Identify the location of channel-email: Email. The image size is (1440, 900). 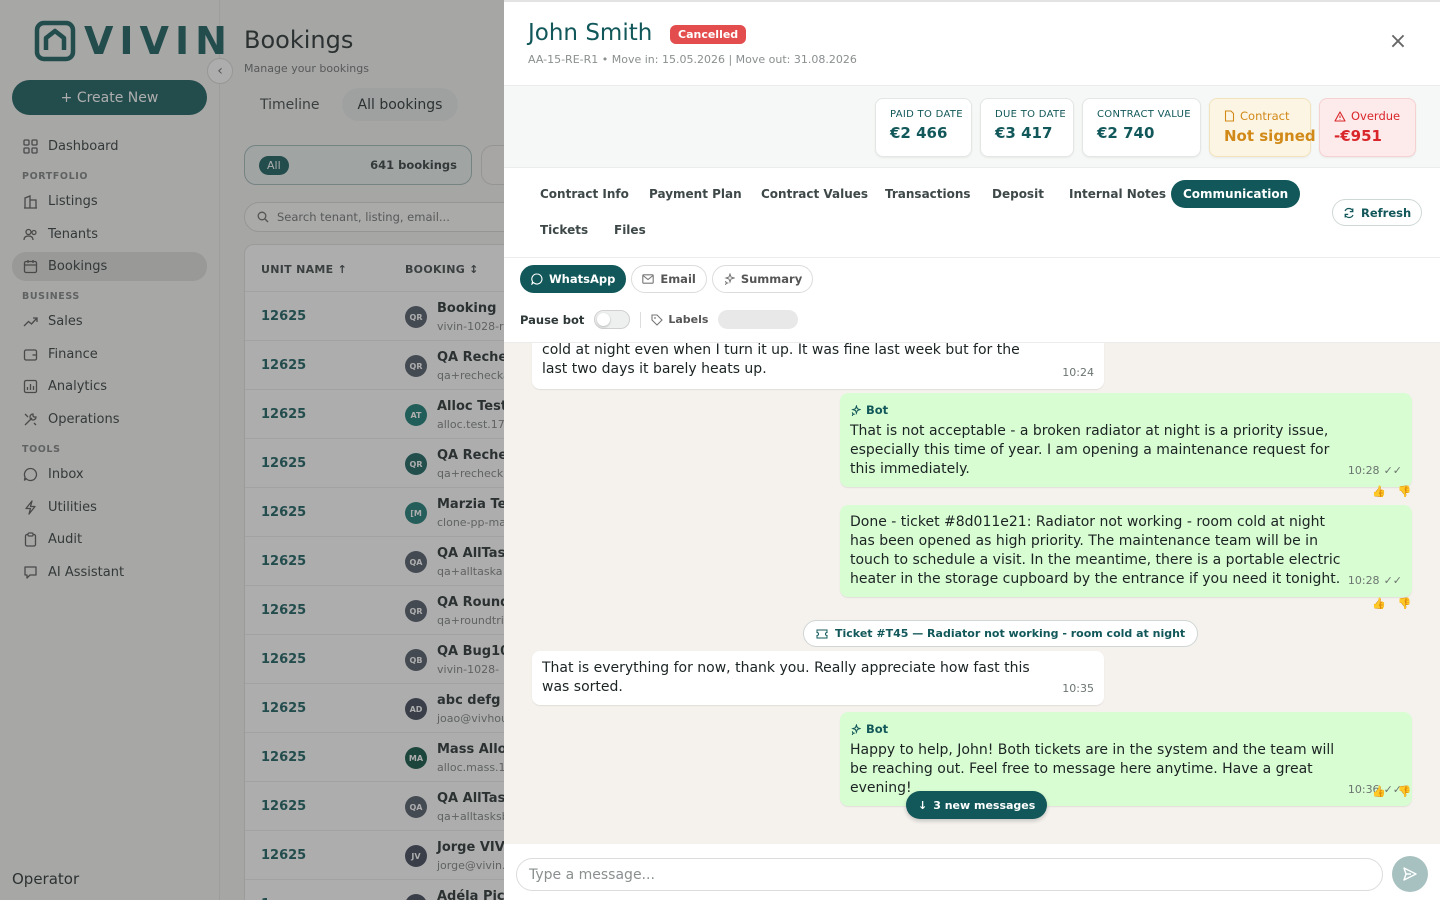
(669, 279).